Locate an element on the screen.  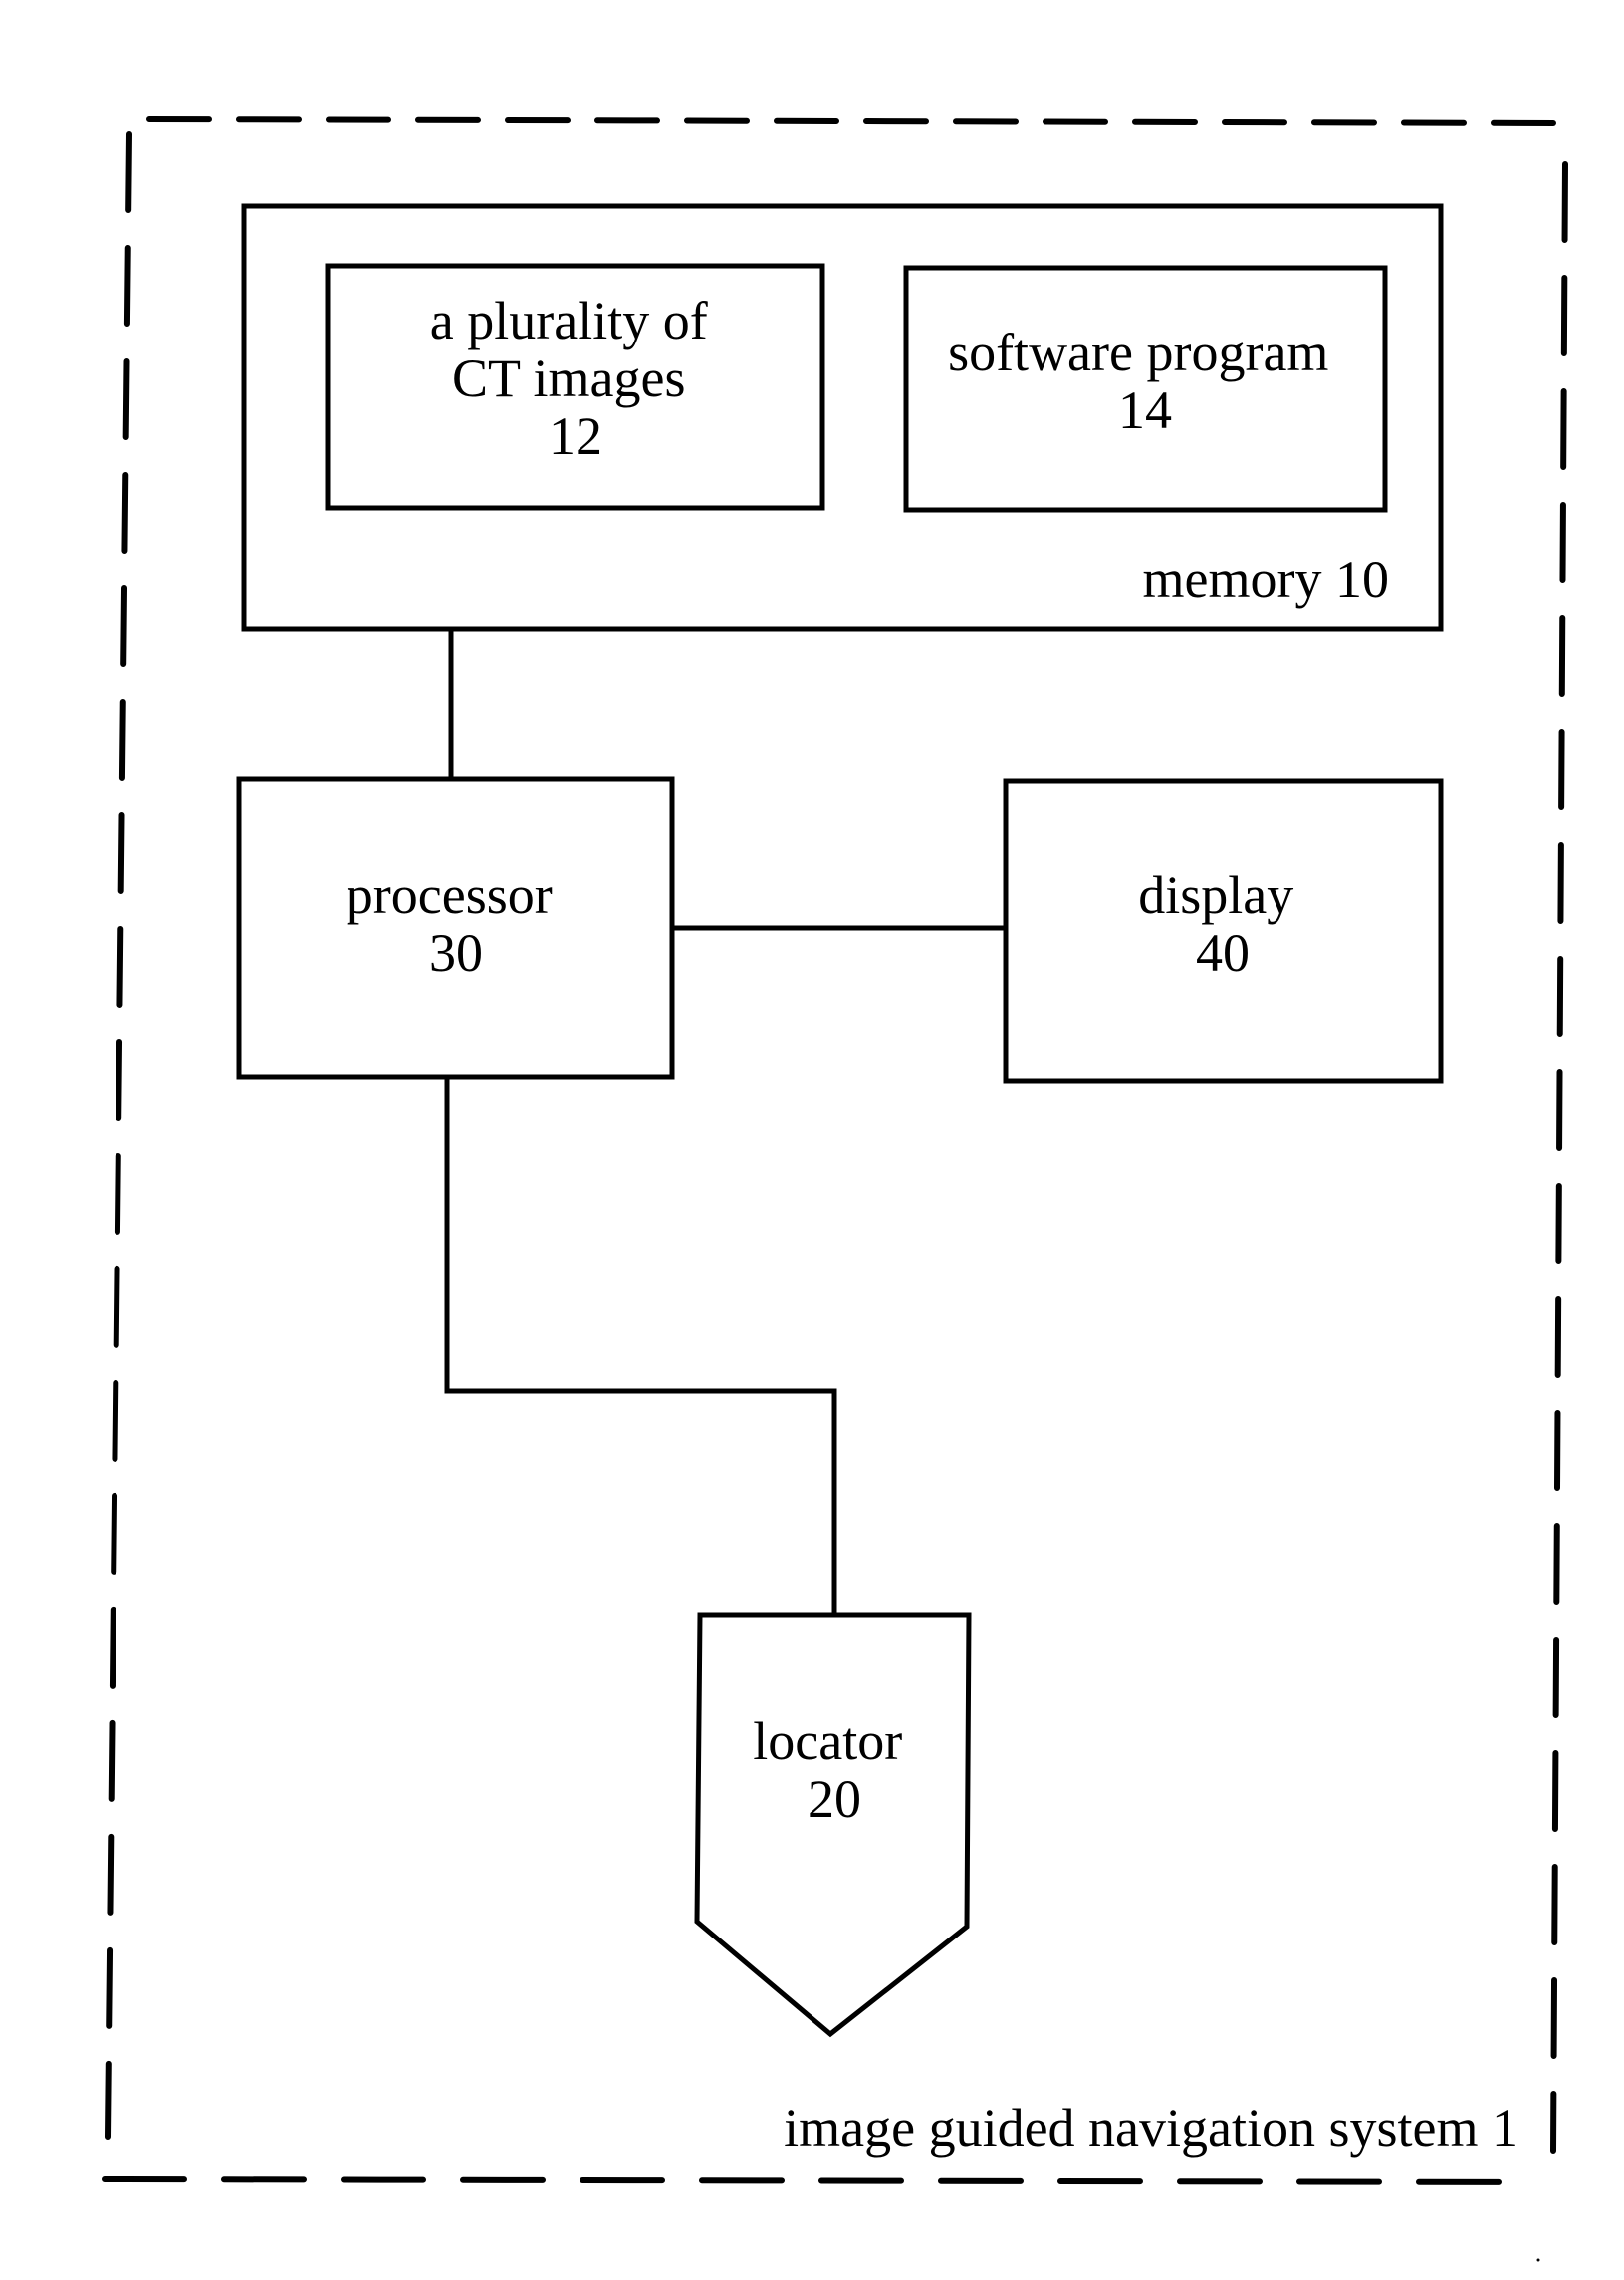
connectors is located at coordinates (724, 1121).